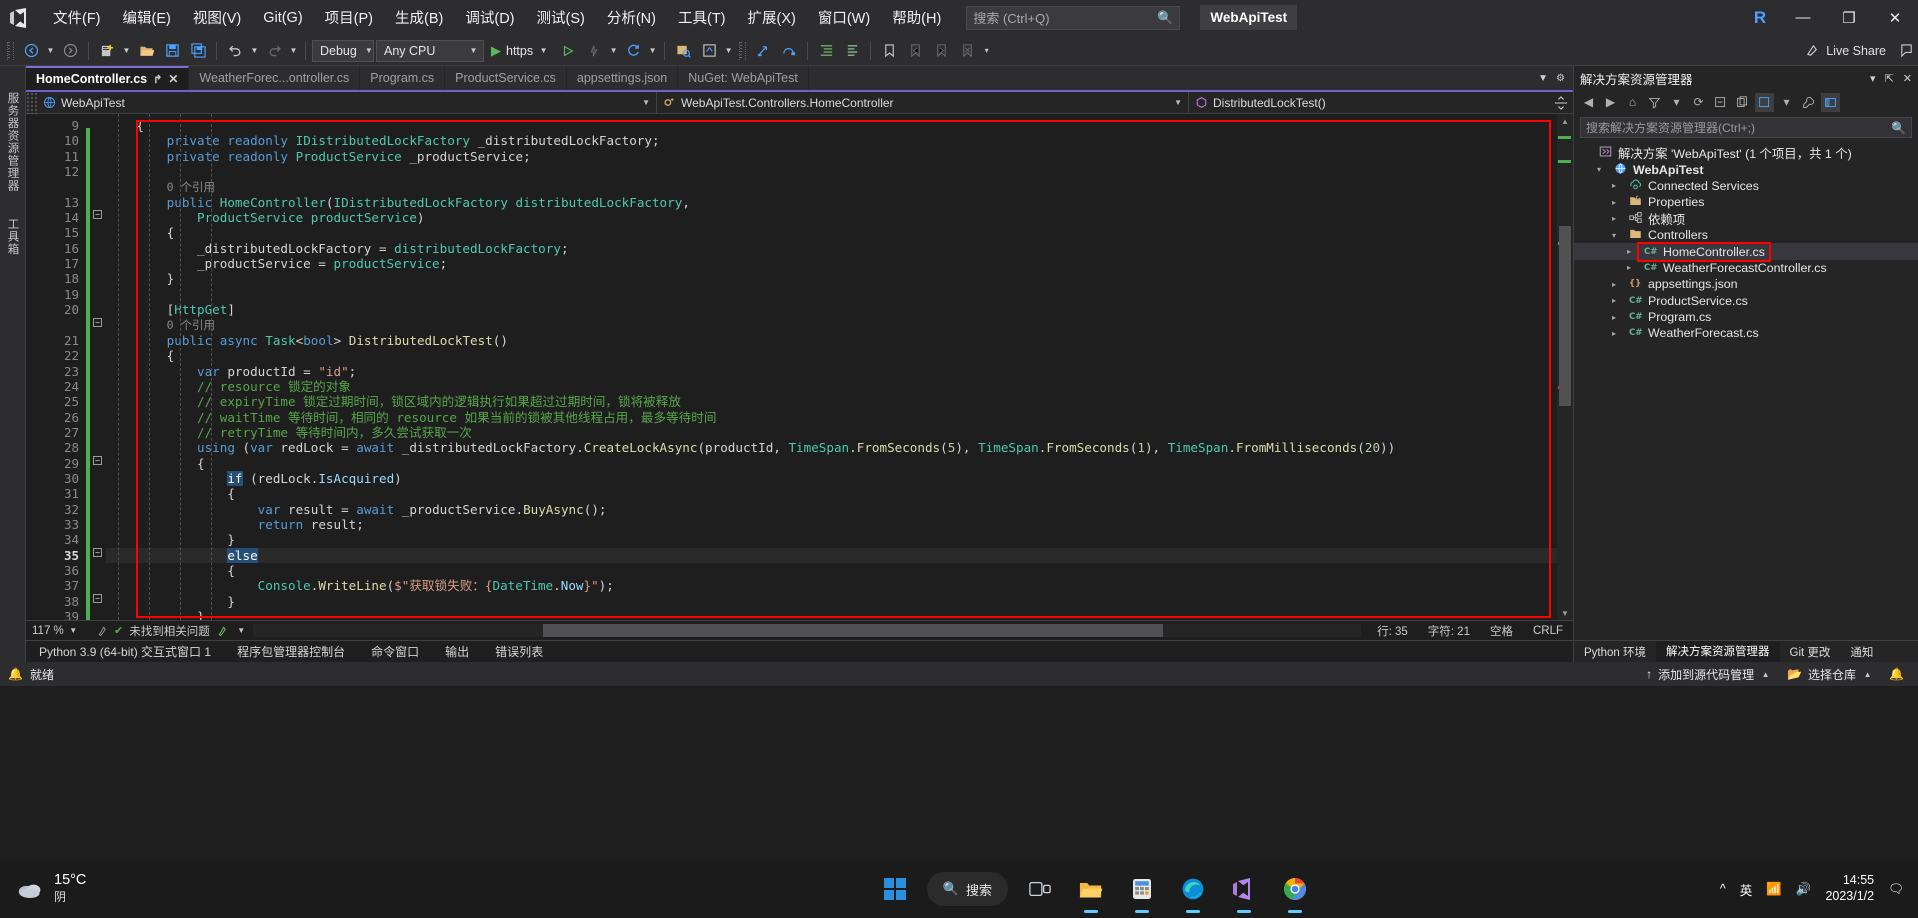 This screenshot has height=918, width=1918. I want to click on new-project-icon, so click(107, 51).